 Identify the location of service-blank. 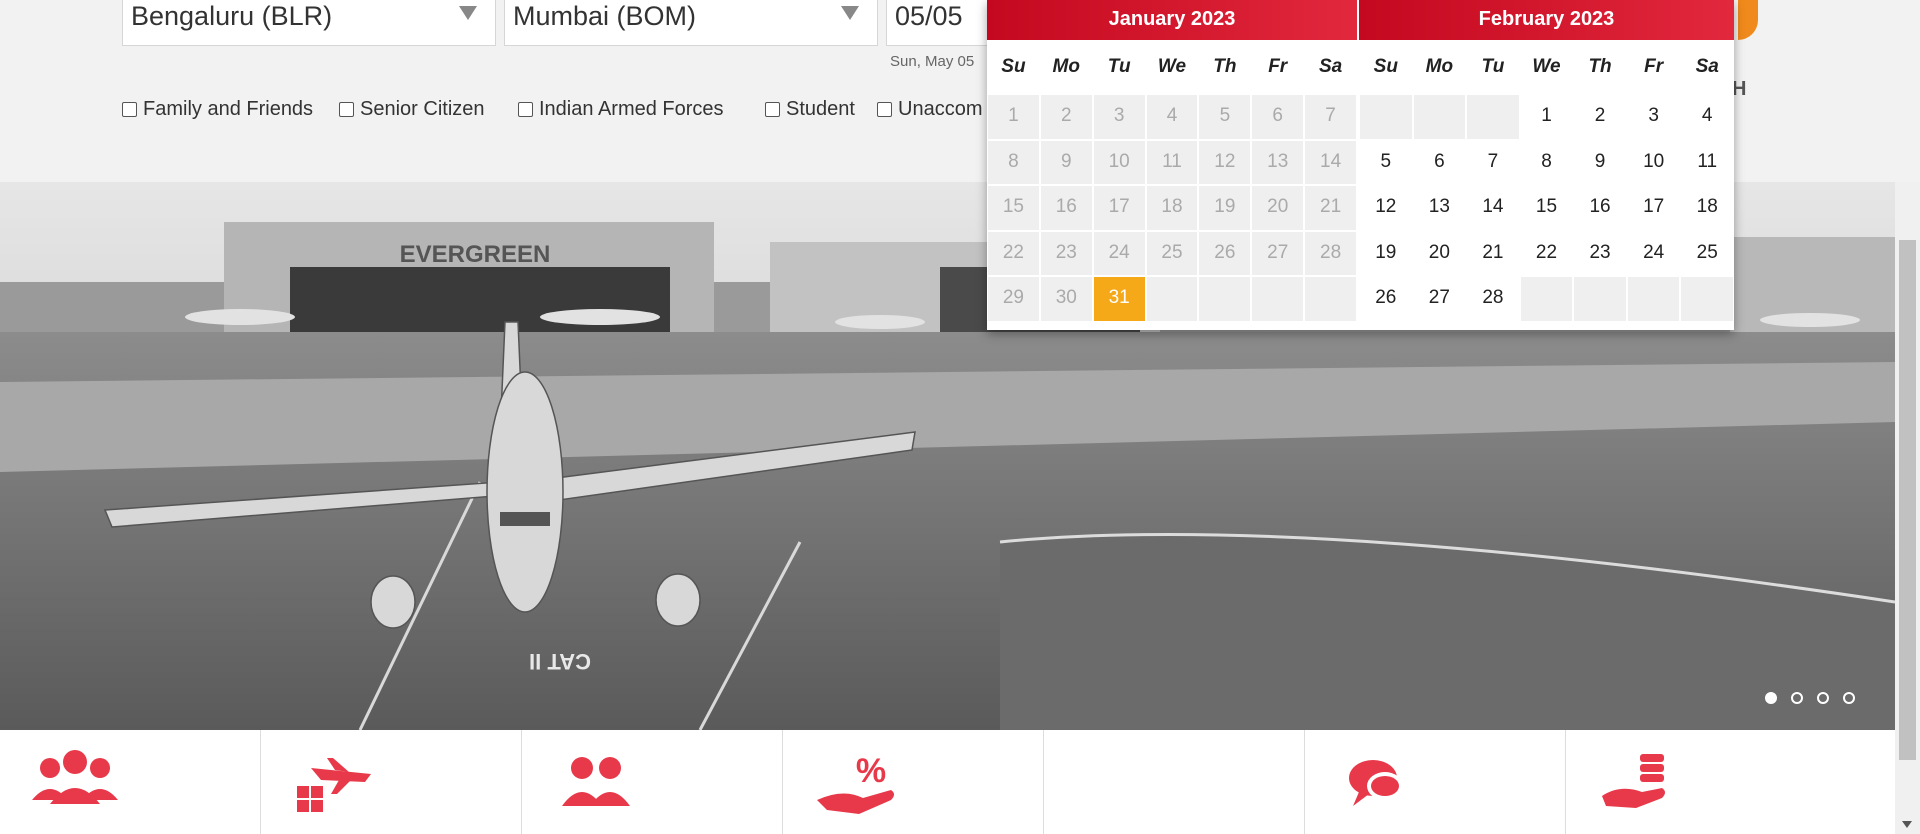
(1174, 782).